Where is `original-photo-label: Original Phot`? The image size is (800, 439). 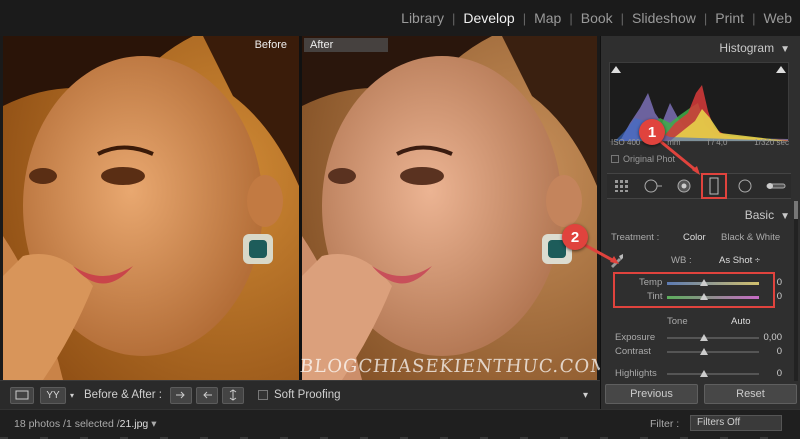
original-photo-label: Original Phot is located at coordinates (649, 159).